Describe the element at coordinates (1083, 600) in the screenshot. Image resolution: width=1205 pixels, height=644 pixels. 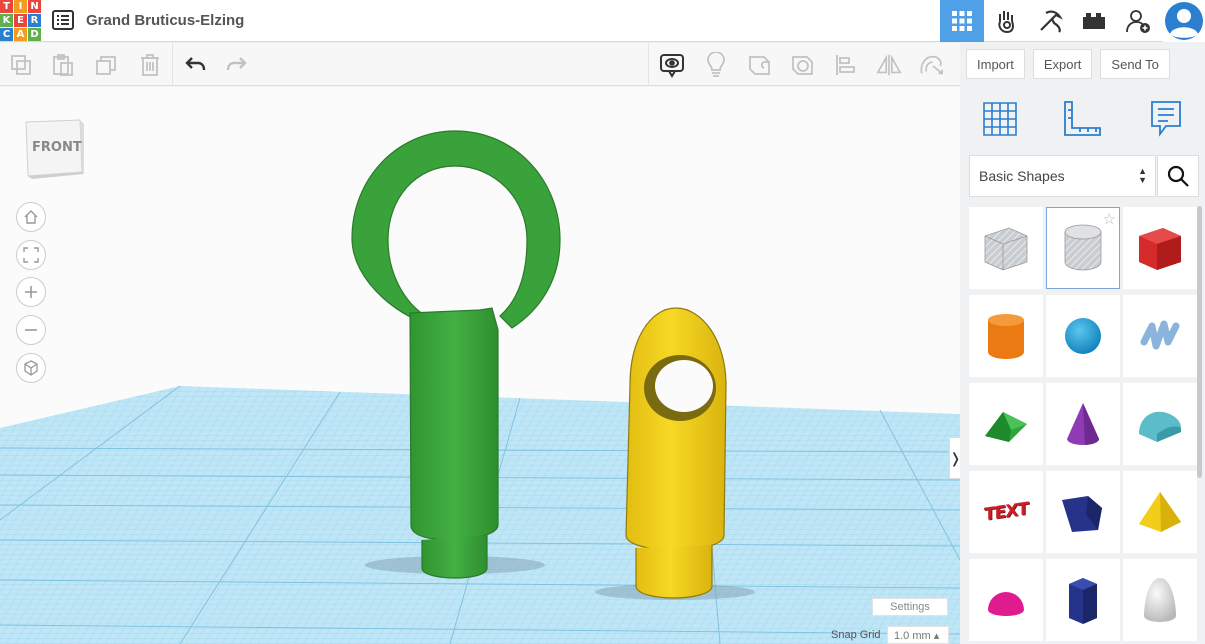
I see `shape-polygon` at that location.